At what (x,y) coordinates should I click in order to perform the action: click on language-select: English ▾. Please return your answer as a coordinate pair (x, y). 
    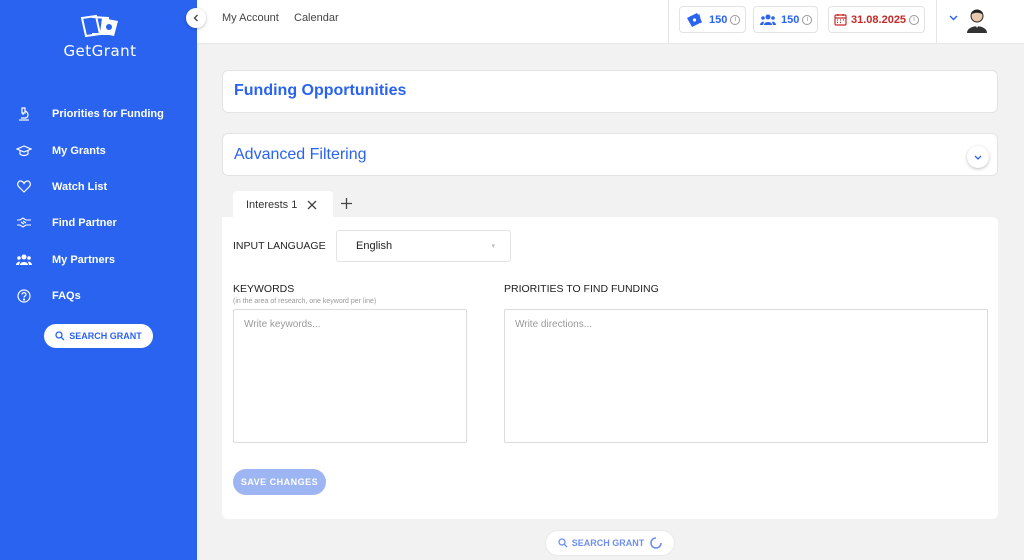
    Looking at the image, I should click on (423, 246).